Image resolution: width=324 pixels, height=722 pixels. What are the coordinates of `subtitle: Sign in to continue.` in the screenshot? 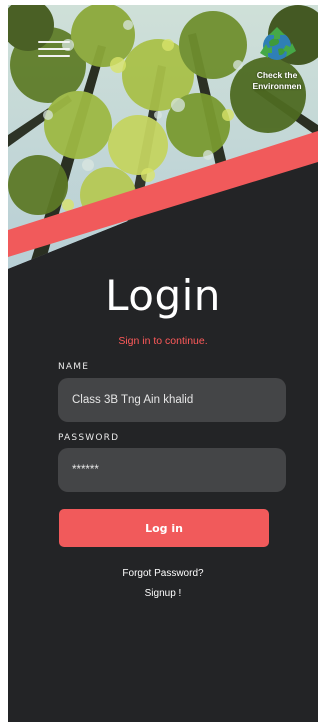 It's located at (163, 341).